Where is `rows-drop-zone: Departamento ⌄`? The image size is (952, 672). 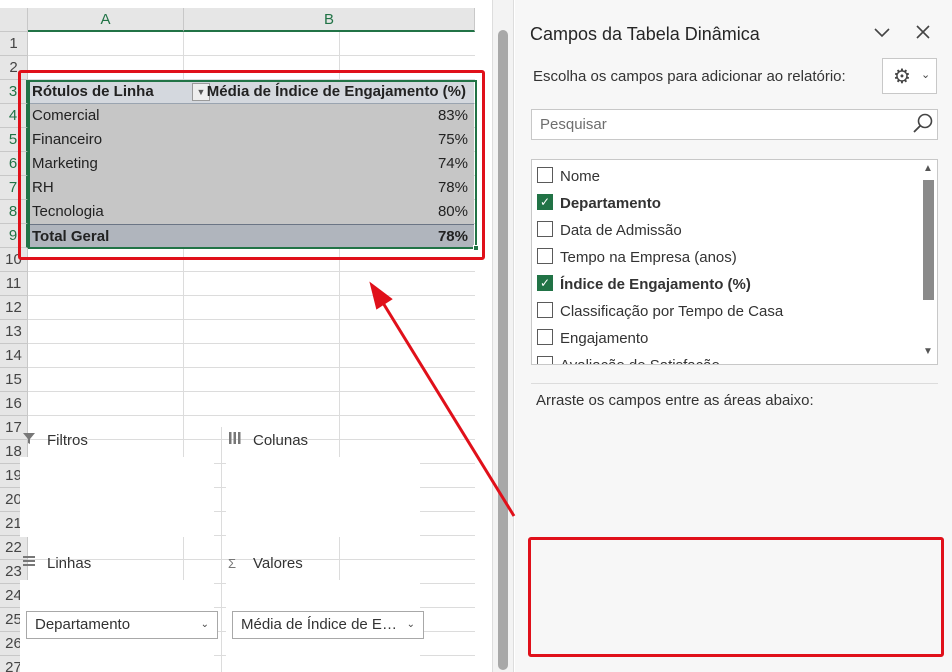 rows-drop-zone: Departamento ⌄ is located at coordinates (119, 626).